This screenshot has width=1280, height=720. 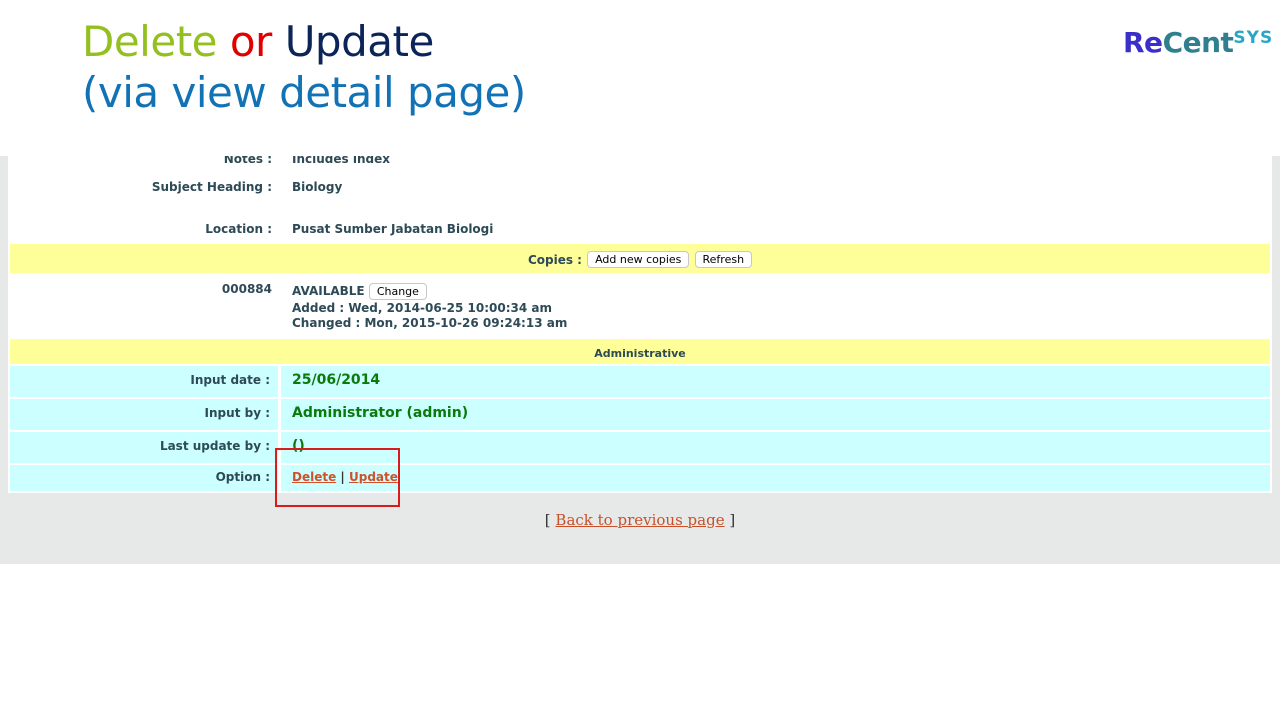 I want to click on input-date-row: Input date : 25/06/2014, so click(x=640, y=381).